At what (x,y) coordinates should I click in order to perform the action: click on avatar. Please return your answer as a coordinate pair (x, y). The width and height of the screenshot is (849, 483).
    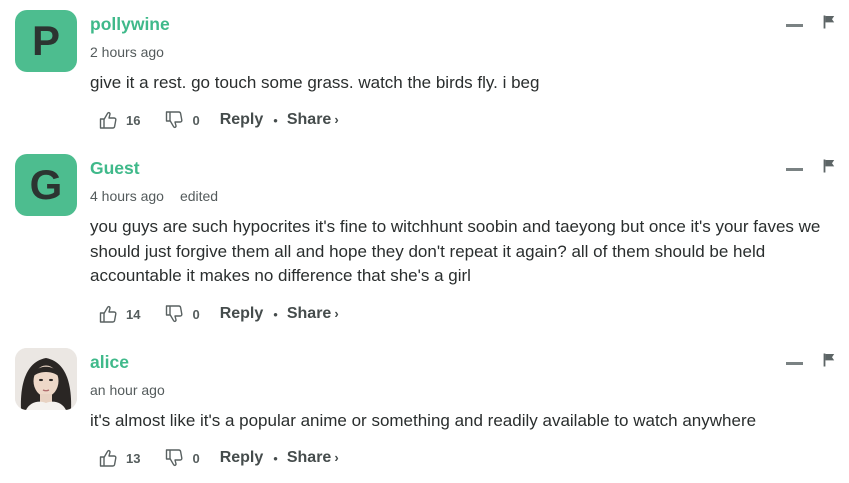
    Looking at the image, I should click on (46, 379).